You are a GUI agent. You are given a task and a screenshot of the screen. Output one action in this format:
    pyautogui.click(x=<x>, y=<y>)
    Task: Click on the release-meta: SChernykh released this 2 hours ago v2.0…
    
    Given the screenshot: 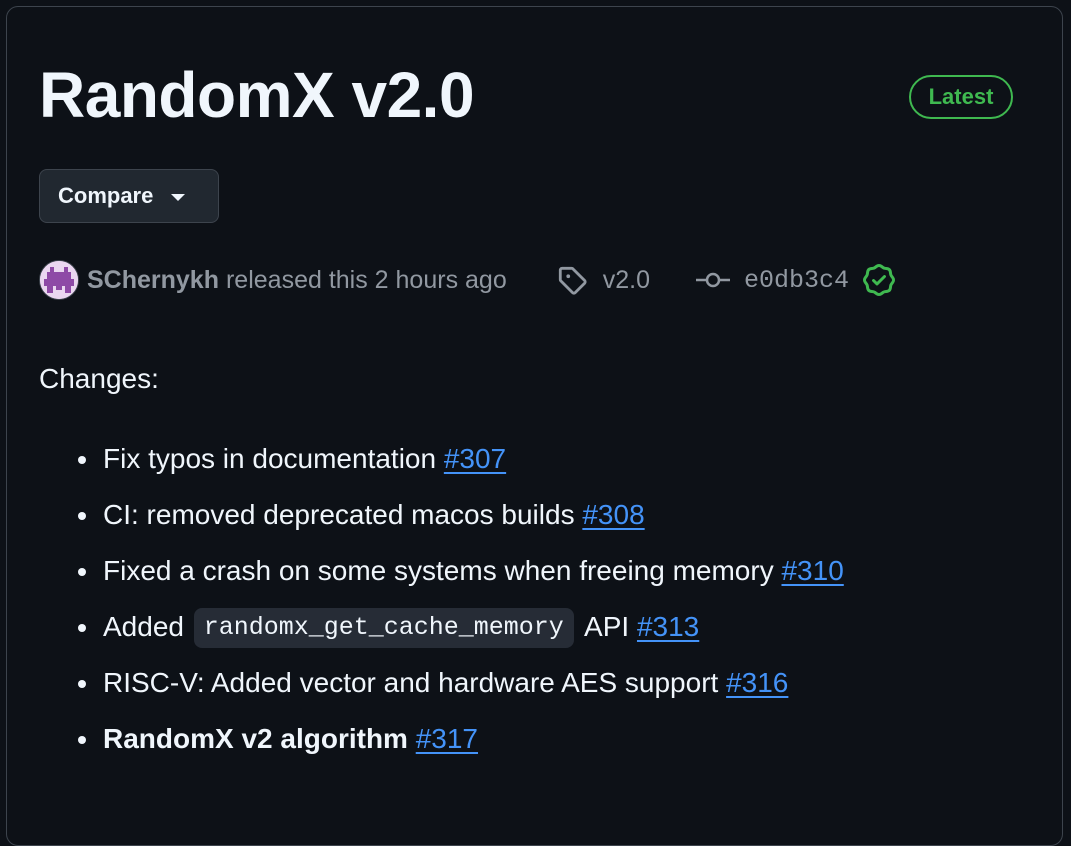 What is the action you would take?
    pyautogui.click(x=467, y=280)
    